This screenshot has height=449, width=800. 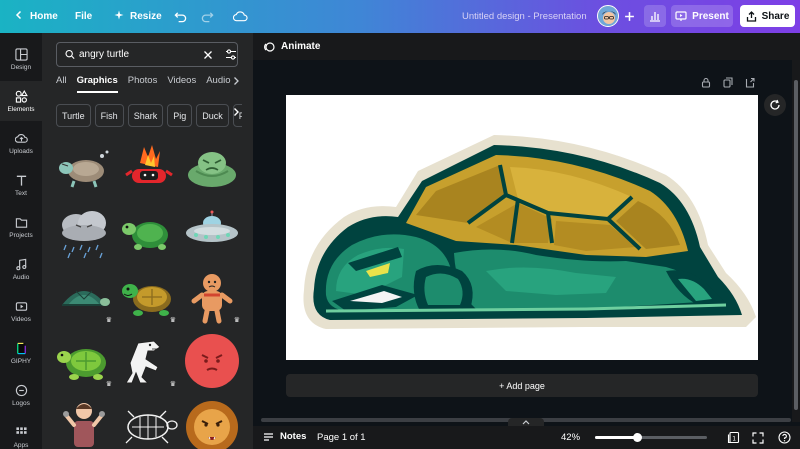 I want to click on ufo-turtle-graphic, so click(x=212, y=226).